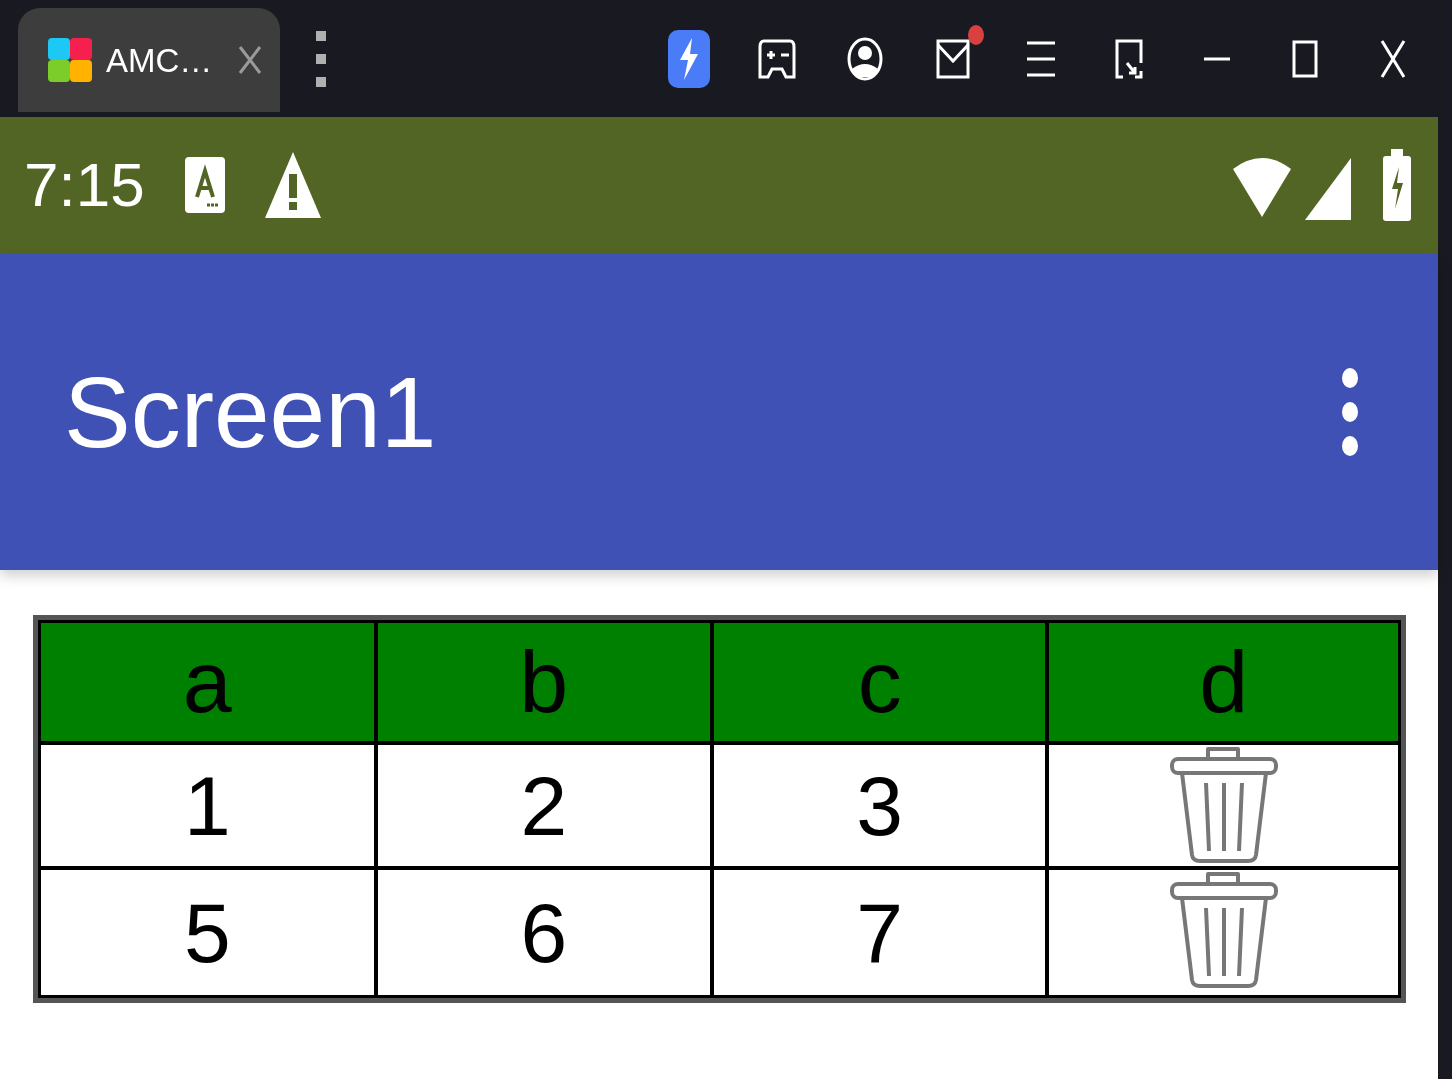  I want to click on table-cell: 3, so click(882, 807).